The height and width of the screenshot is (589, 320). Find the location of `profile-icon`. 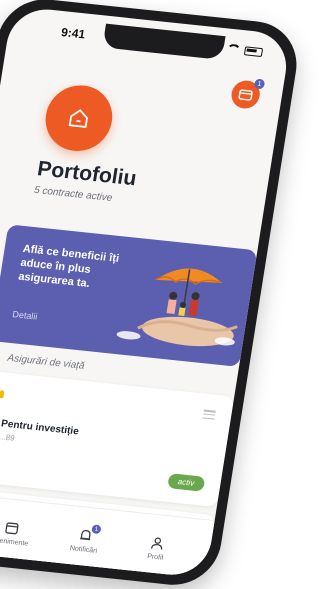

profile-icon is located at coordinates (157, 543).